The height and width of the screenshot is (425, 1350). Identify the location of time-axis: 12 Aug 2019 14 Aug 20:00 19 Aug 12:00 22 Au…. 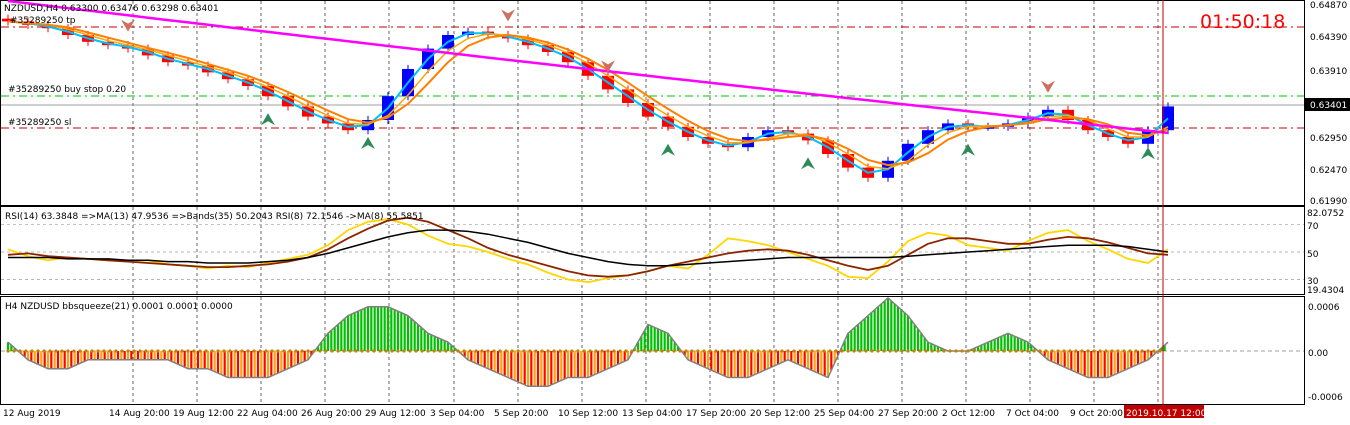
(605, 412).